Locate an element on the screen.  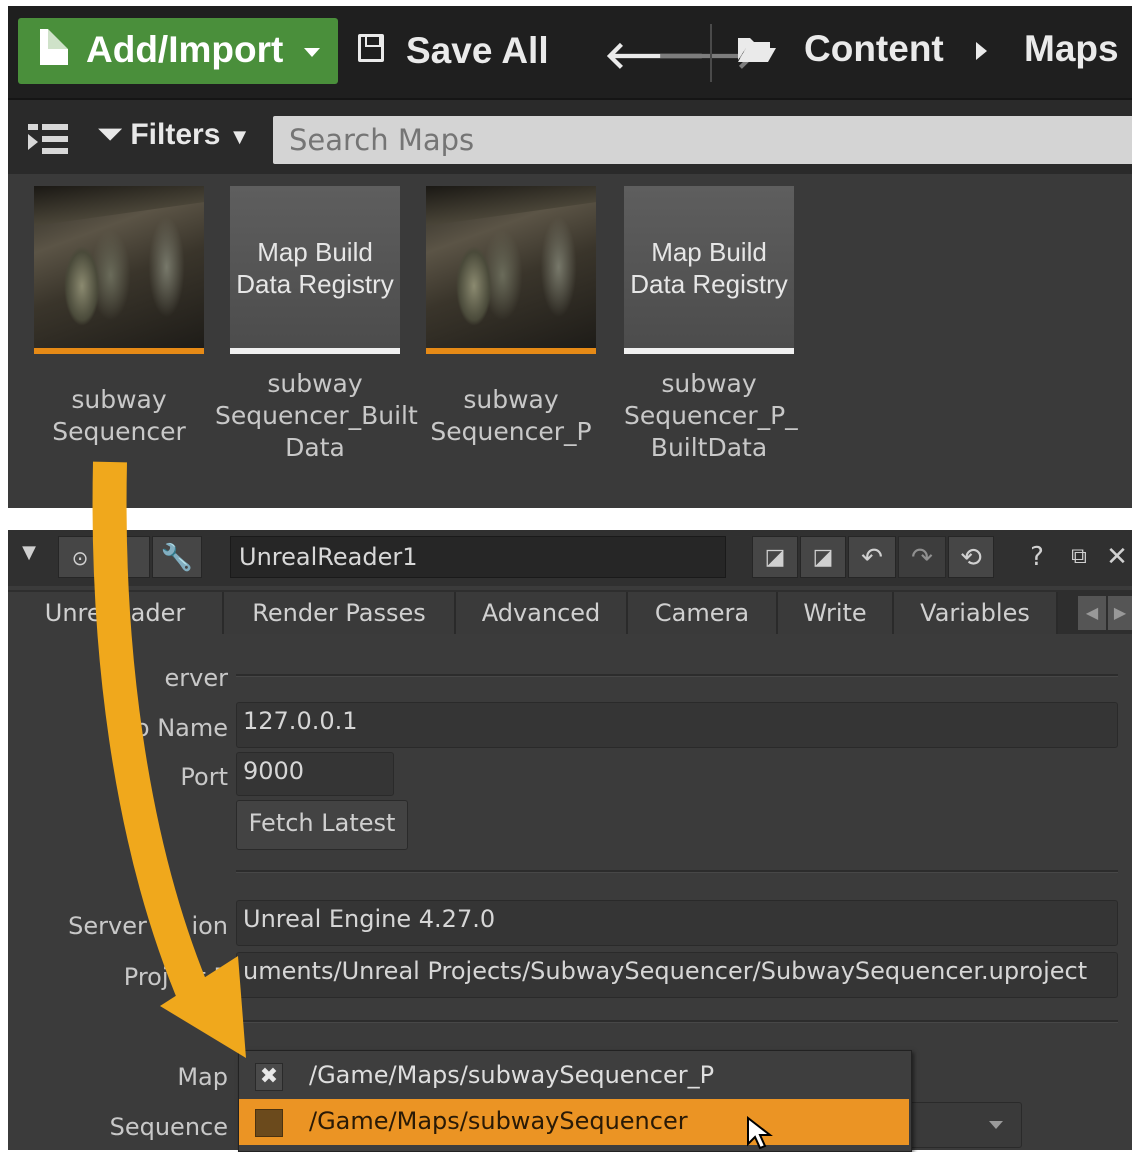
redo-icon: ↷ is located at coordinates (922, 558).